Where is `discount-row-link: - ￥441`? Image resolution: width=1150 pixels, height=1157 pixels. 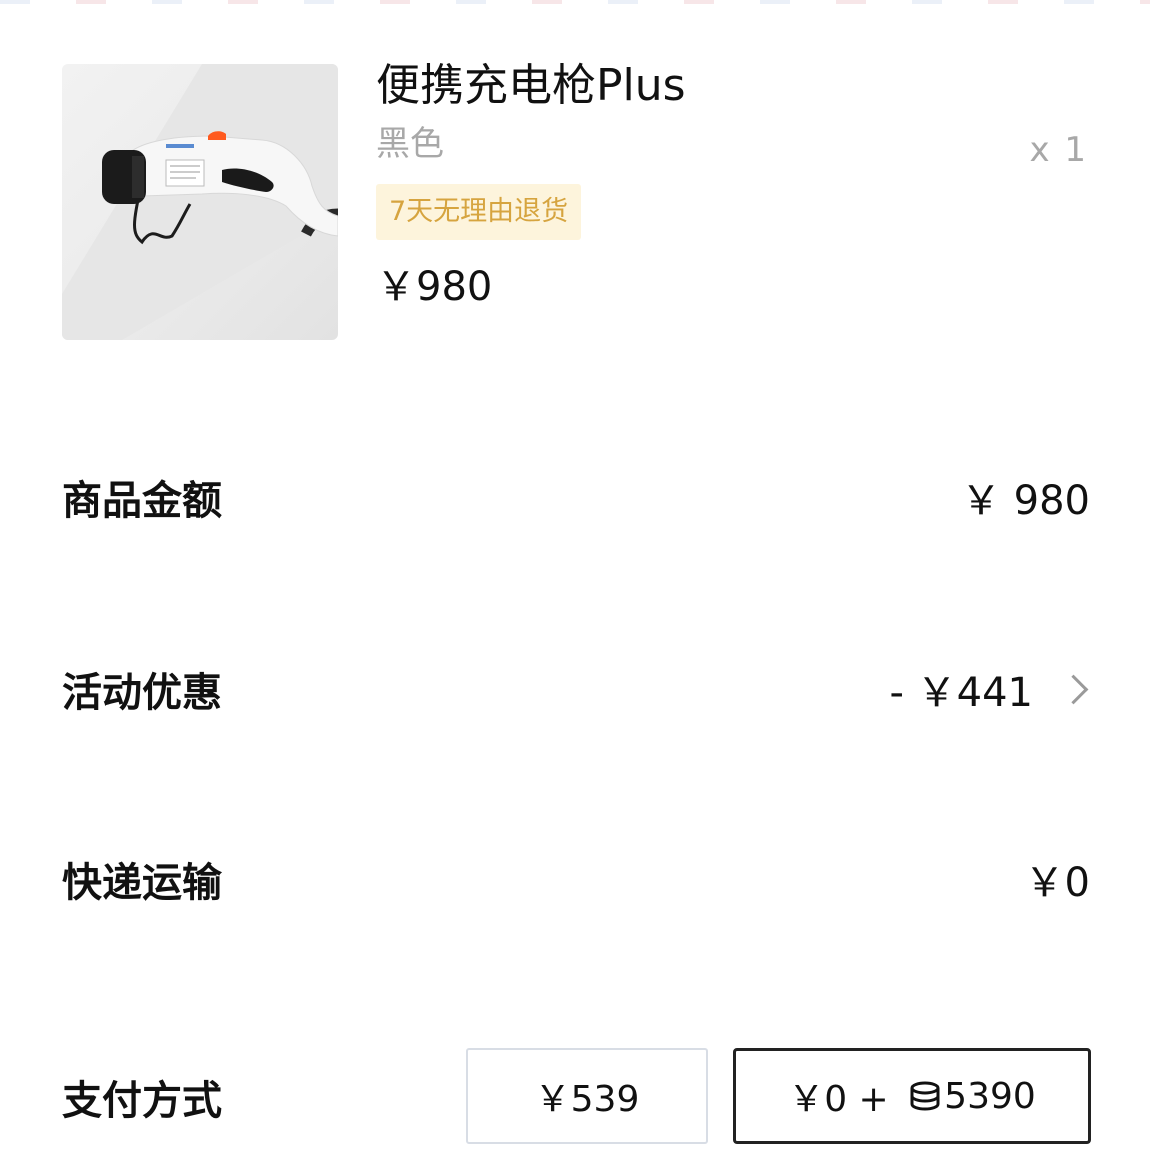
discount-row-link: - ￥441 is located at coordinates (990, 689).